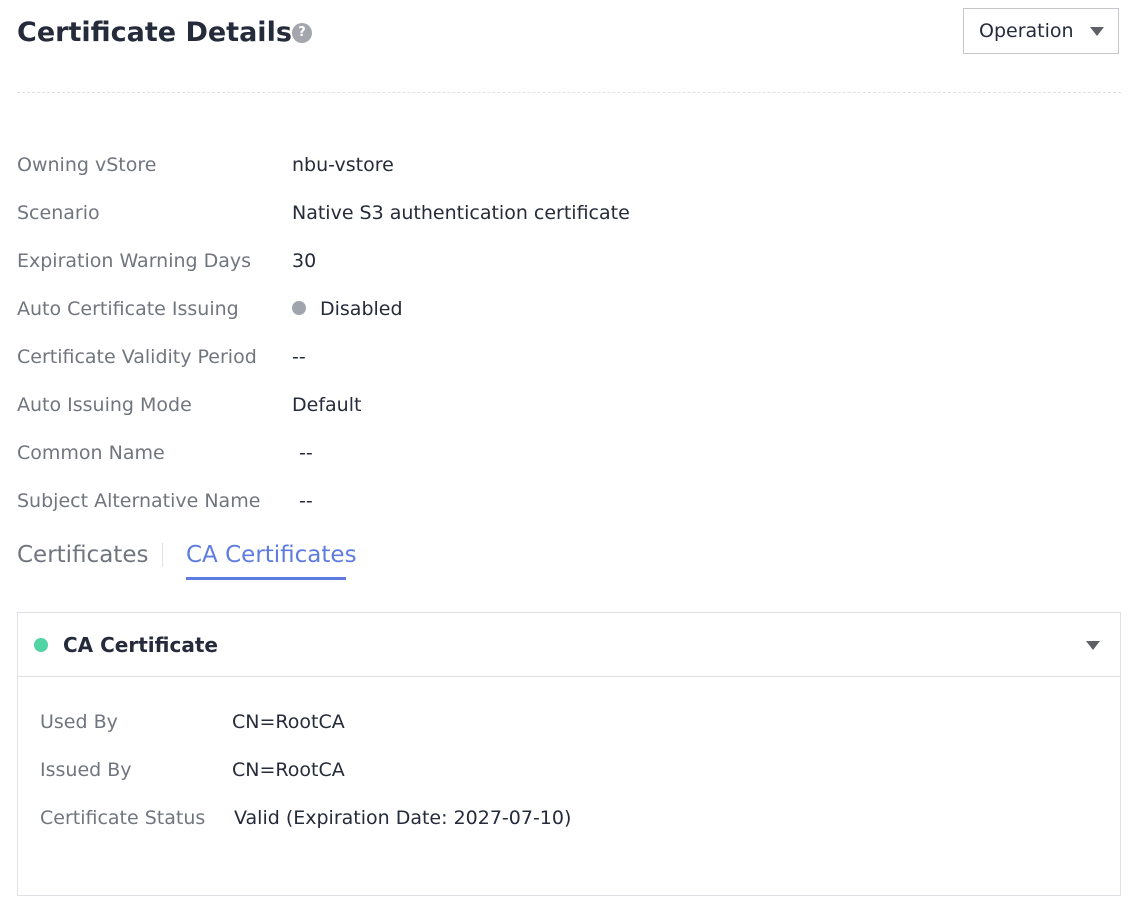 The width and height of the screenshot is (1134, 901). Describe the element at coordinates (134, 261) in the screenshot. I see `attr-label: Expiration Warning Days` at that location.